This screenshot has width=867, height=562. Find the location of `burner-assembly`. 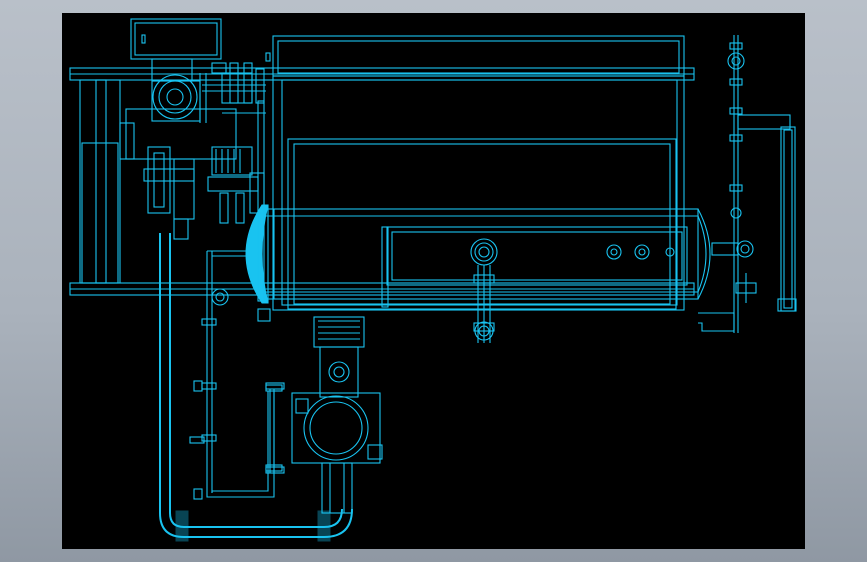

burner-assembly is located at coordinates (186, 89).